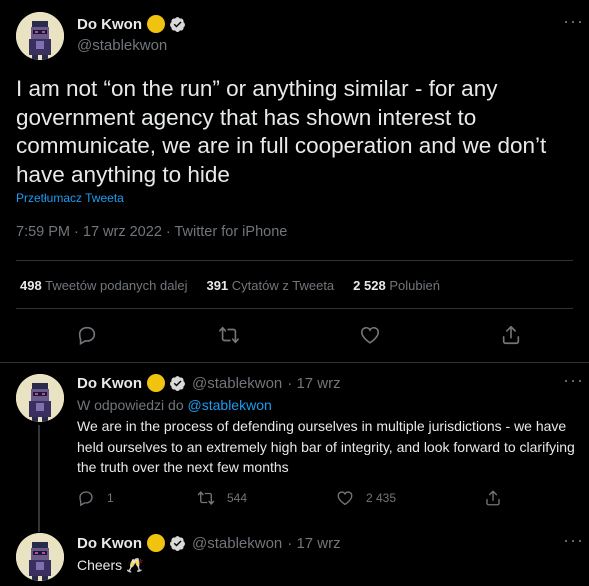 Image resolution: width=589 pixels, height=586 pixels. Describe the element at coordinates (95, 498) in the screenshot. I see `reply-button: 1` at that location.